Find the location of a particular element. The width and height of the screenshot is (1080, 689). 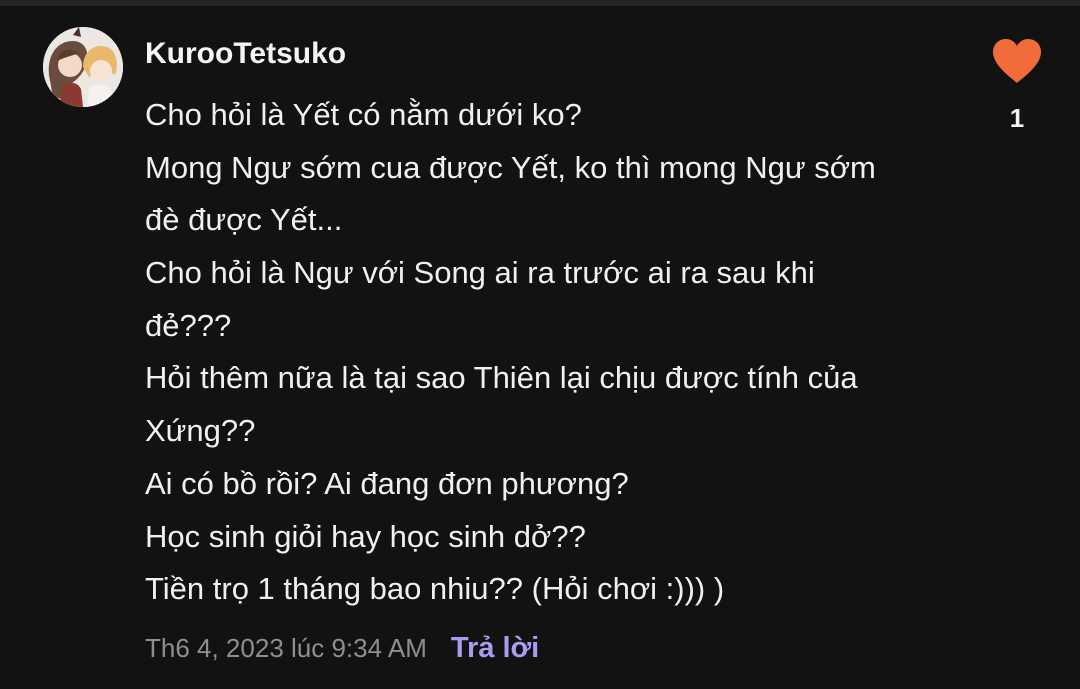

comment-line: Xứng?? is located at coordinates (200, 431).